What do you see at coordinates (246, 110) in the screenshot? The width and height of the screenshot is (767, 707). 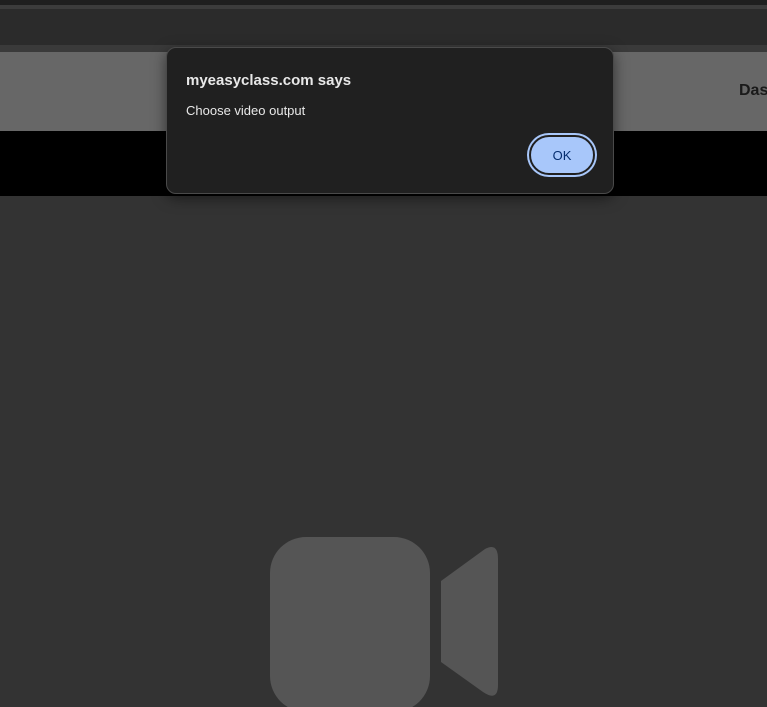 I see `dialog-message: Choose video output` at bounding box center [246, 110].